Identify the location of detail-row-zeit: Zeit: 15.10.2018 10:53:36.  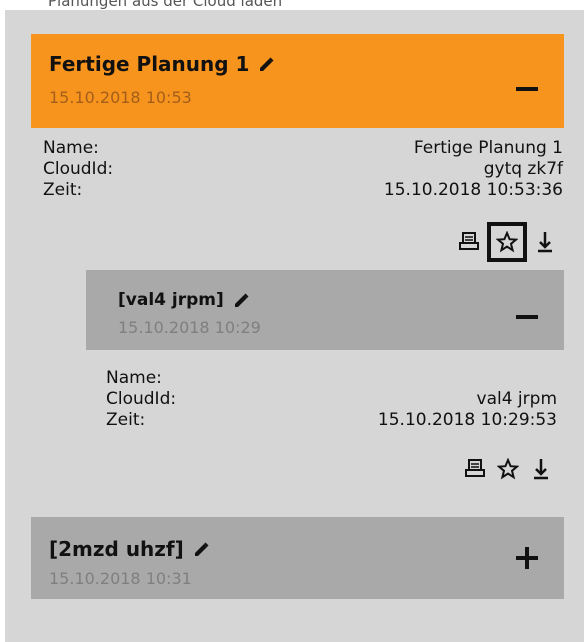
(303, 190).